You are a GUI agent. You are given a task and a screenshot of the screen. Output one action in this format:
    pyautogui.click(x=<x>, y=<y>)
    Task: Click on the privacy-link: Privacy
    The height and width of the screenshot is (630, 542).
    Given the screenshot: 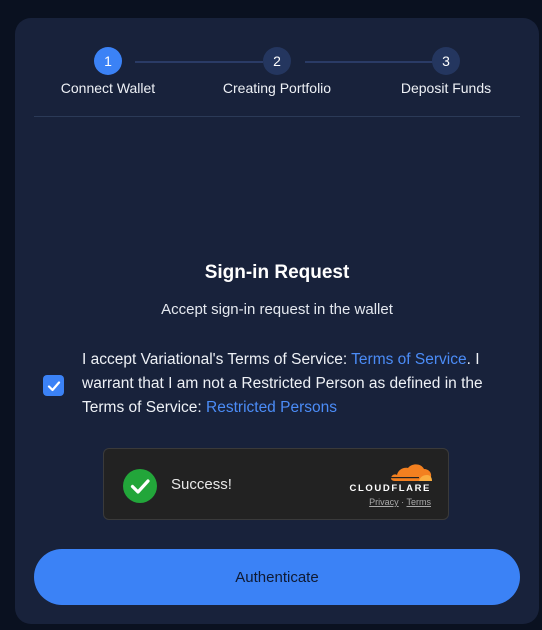 What is the action you would take?
    pyautogui.click(x=384, y=502)
    